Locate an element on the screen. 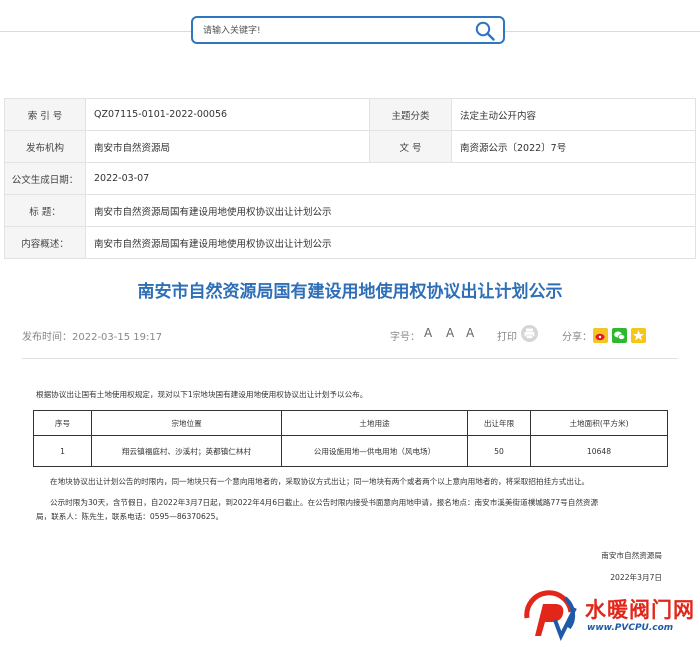 The height and width of the screenshot is (647, 700). font-large-button: A is located at coordinates (428, 333).